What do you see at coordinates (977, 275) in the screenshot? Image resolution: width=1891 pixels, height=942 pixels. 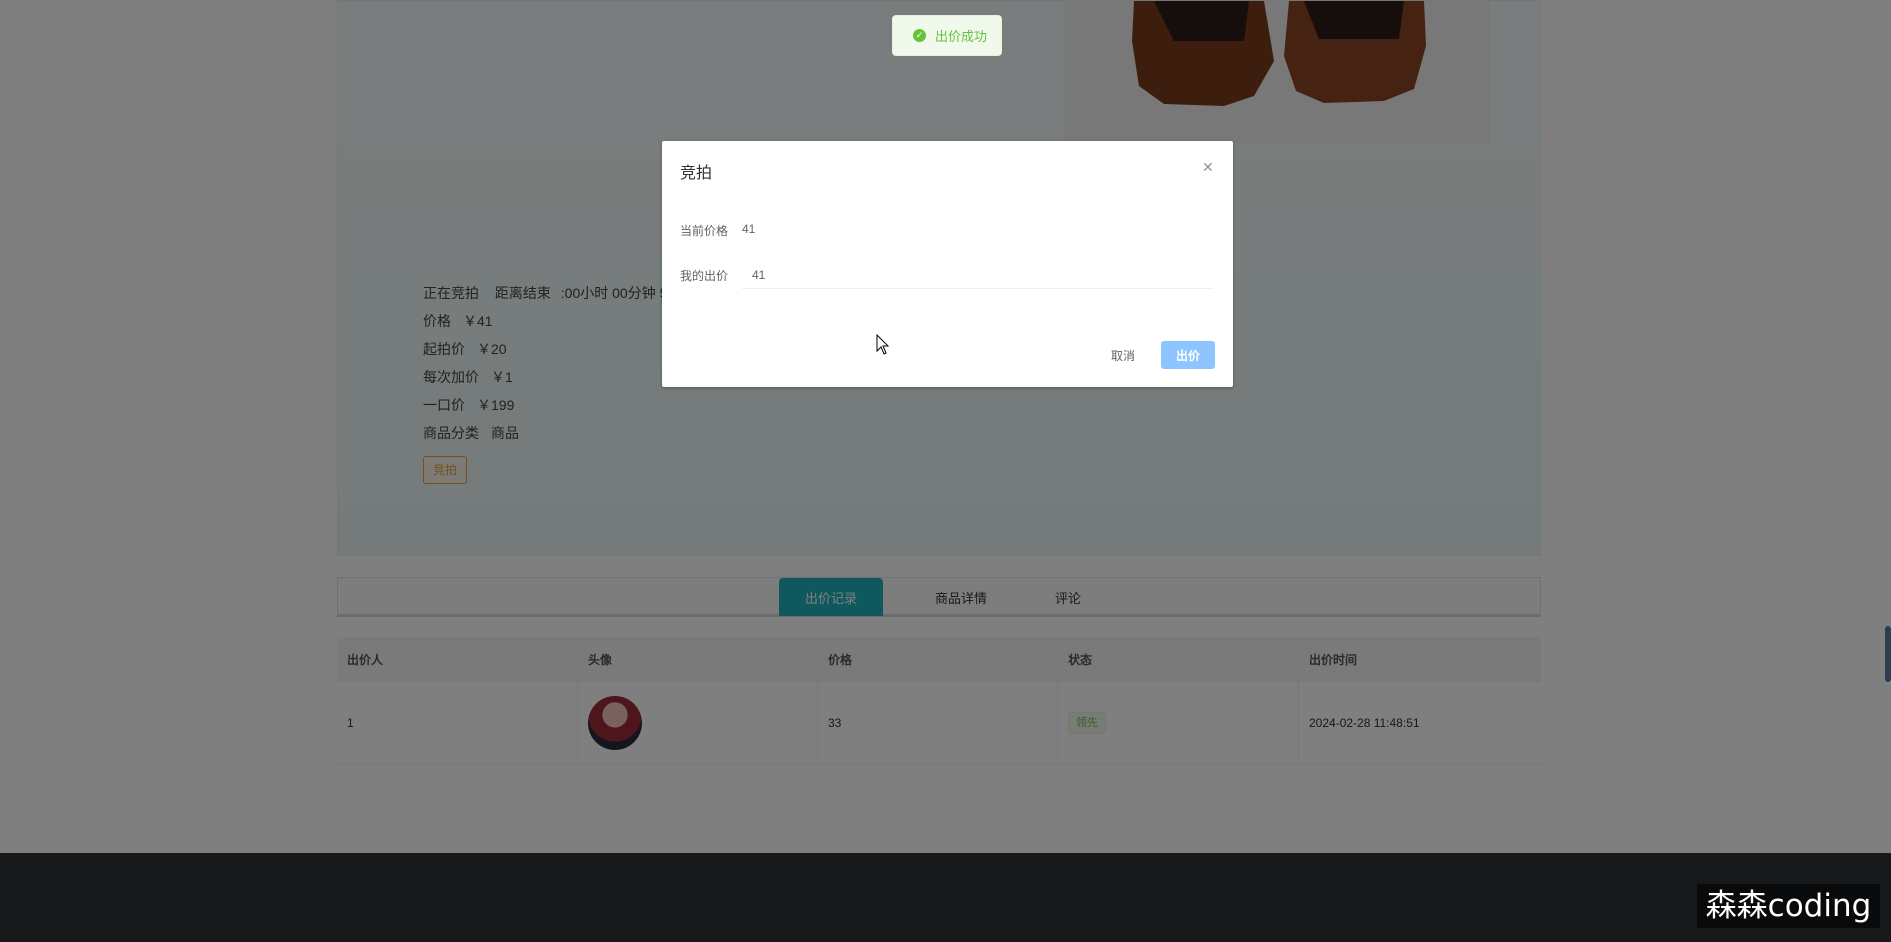 I see `my-bid-input` at bounding box center [977, 275].